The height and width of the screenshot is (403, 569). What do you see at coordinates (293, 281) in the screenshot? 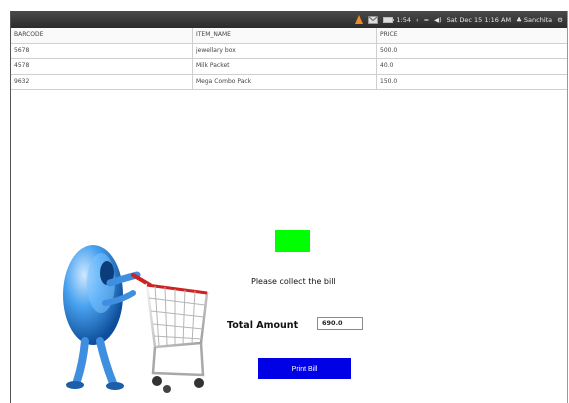
I see `status-message: Please collect the bill` at bounding box center [293, 281].